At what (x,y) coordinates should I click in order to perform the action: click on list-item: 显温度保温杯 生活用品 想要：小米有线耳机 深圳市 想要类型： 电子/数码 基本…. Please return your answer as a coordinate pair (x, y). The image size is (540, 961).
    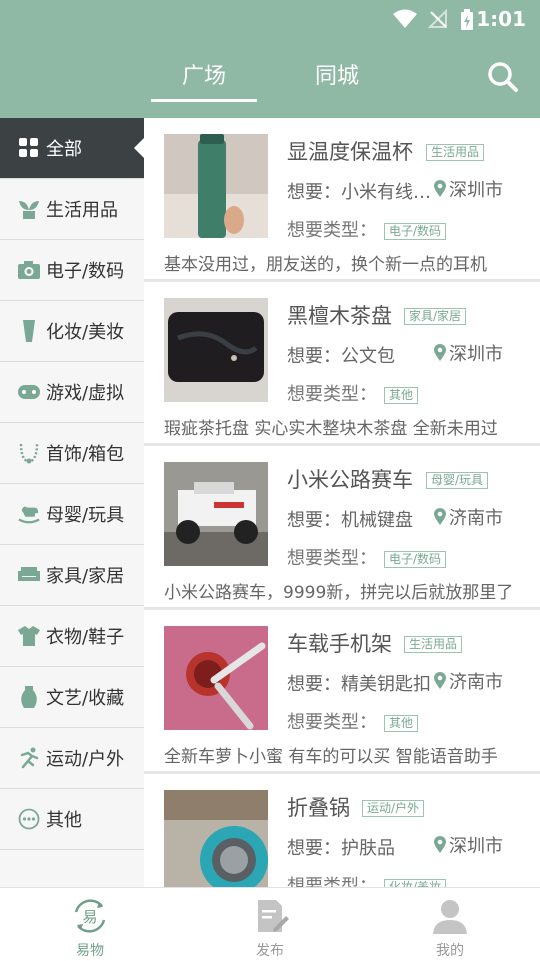
    Looking at the image, I should click on (342, 200).